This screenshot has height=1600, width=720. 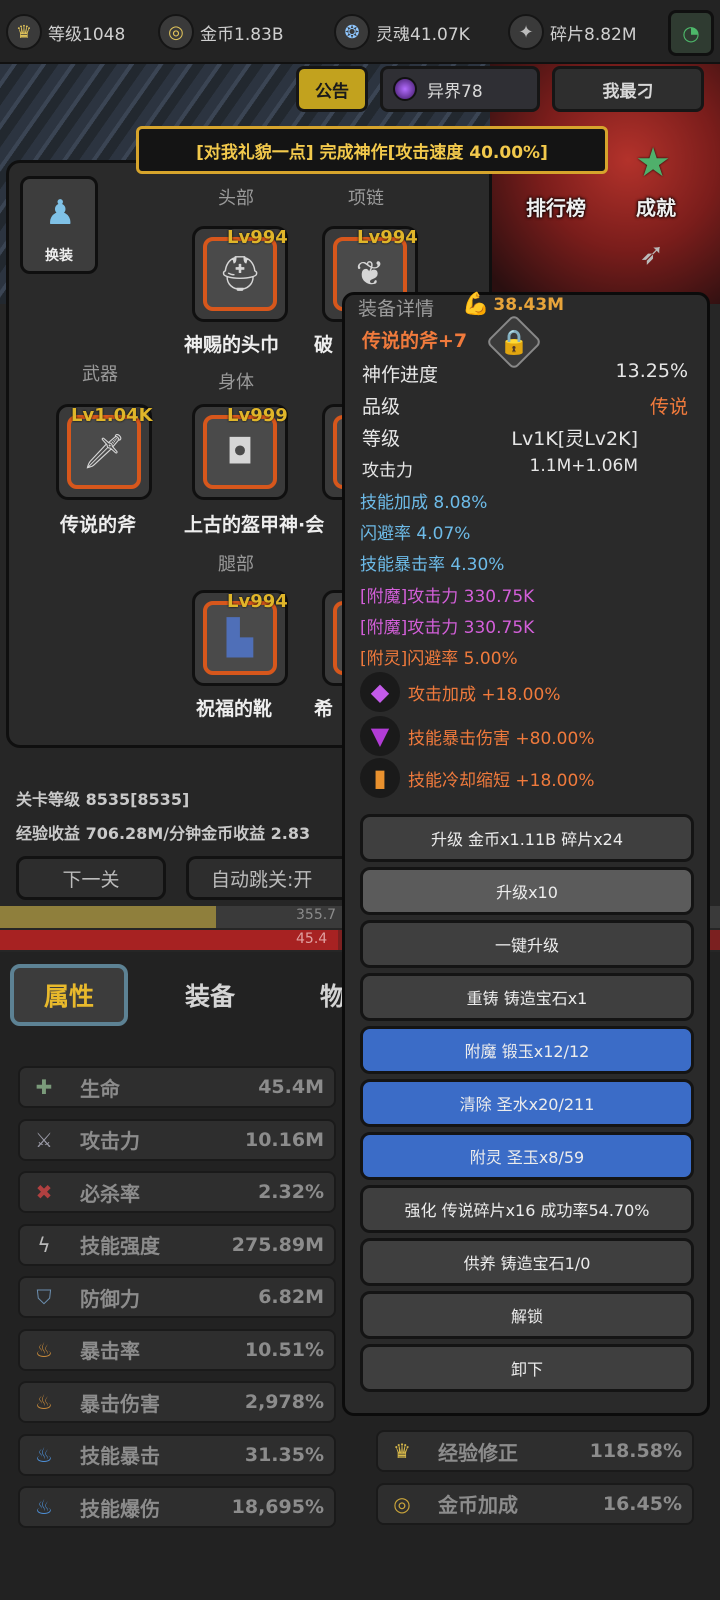 I want to click on head-level: Lv994, so click(x=257, y=237).